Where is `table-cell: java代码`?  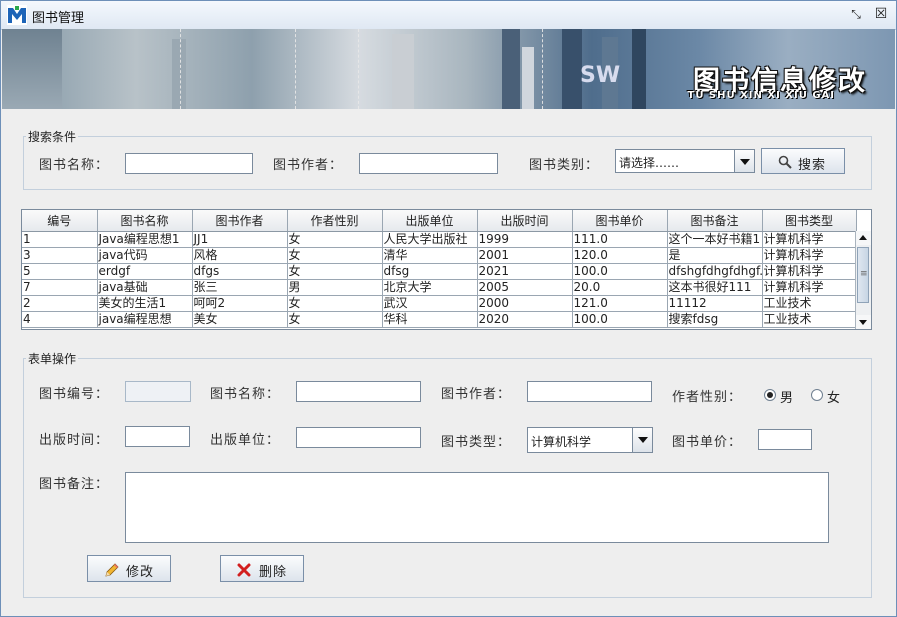
table-cell: java代码 is located at coordinates (145, 255).